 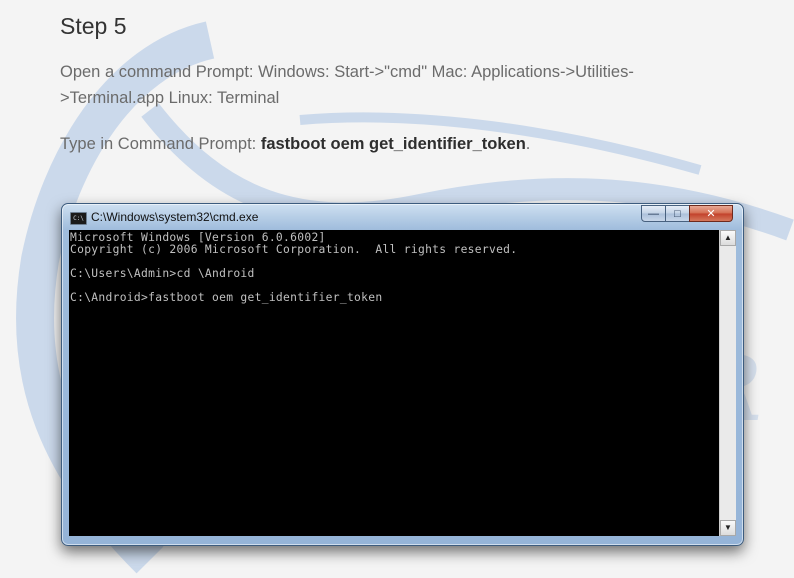 I want to click on scroll-down-arrow-icon: ▼, so click(x=728, y=528).